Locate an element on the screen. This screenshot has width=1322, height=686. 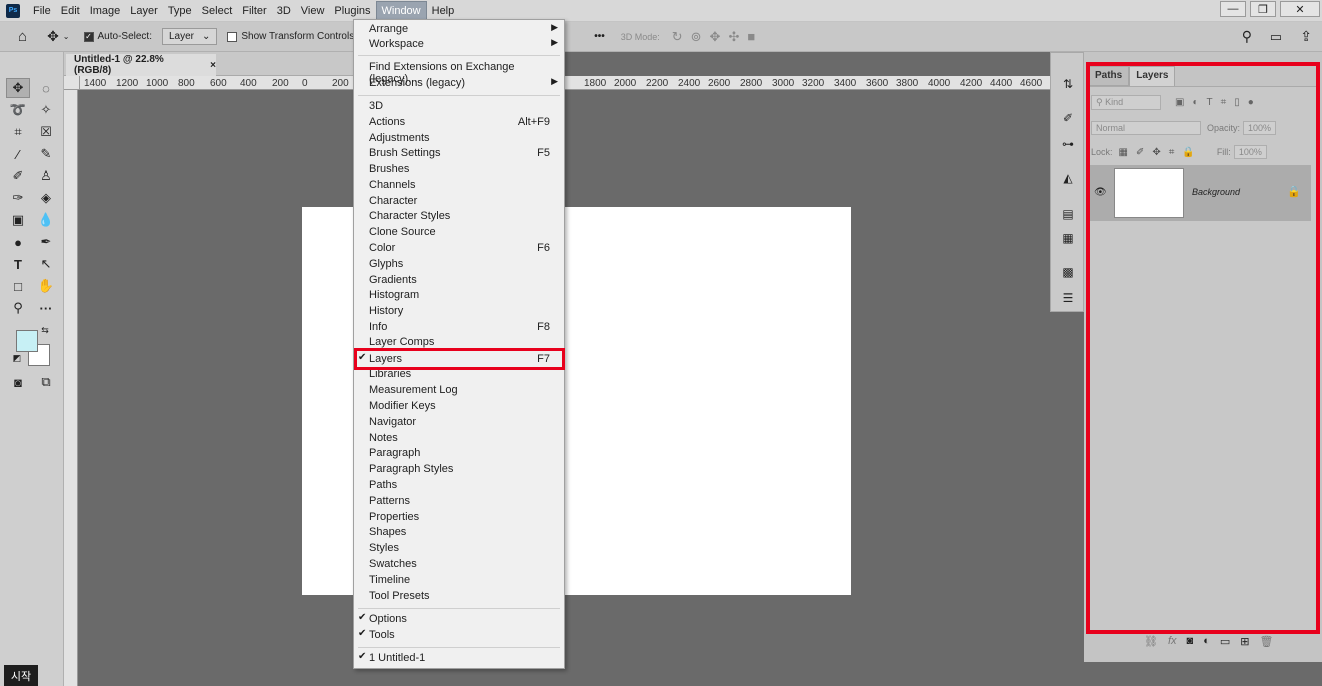
link-layers-icon: ⛓ is located at coordinates (1151, 641).